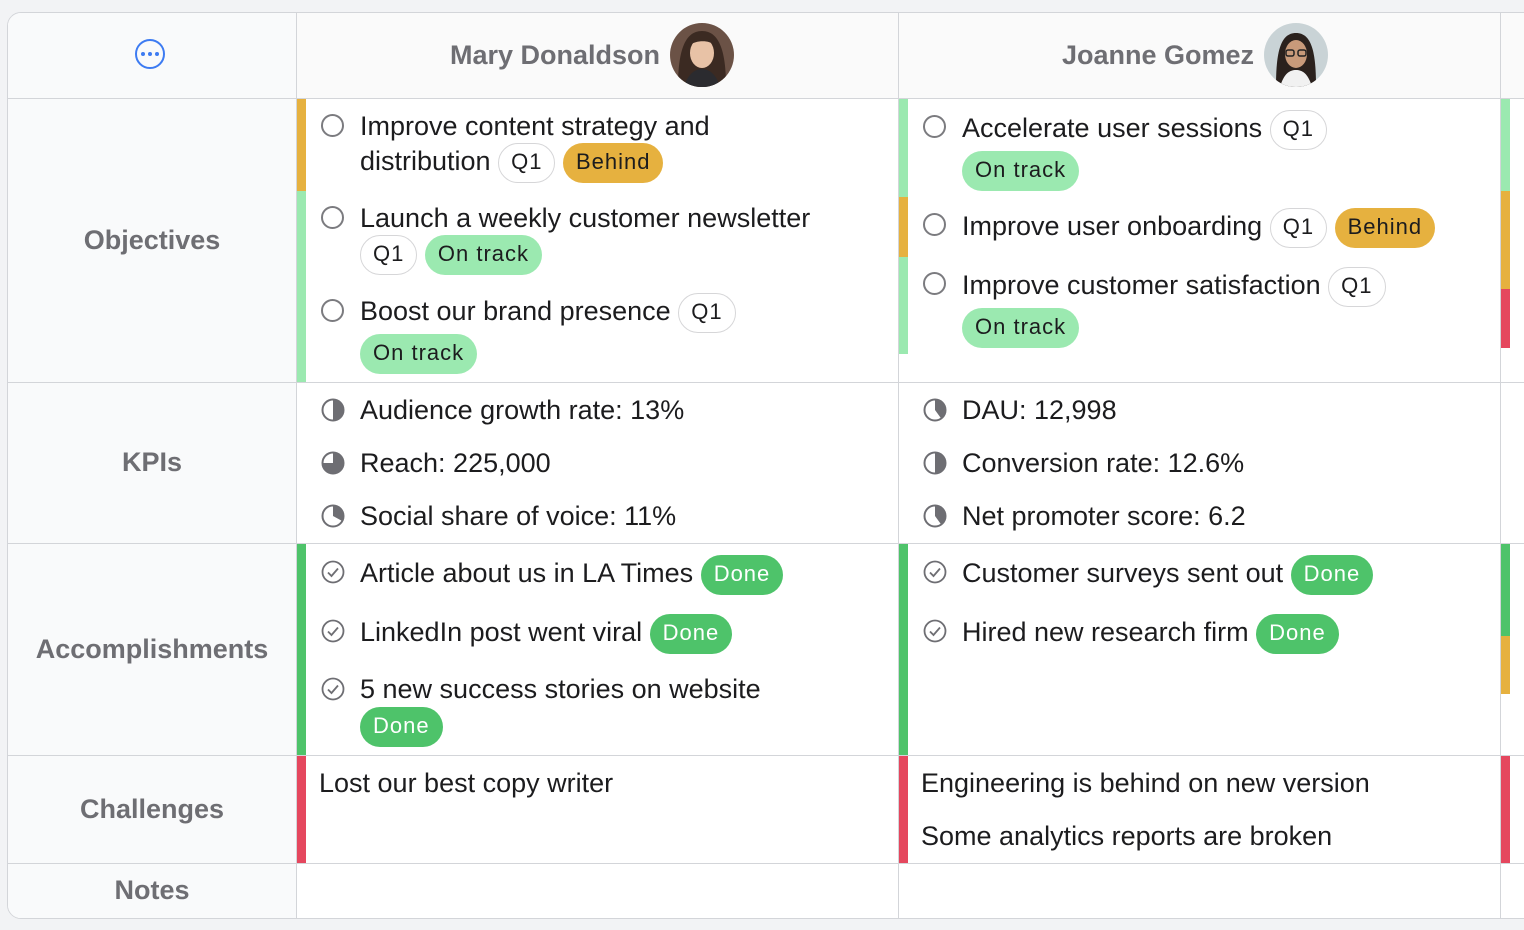 The image size is (1524, 930). I want to click on person-name: Mary Donaldson, so click(555, 54).